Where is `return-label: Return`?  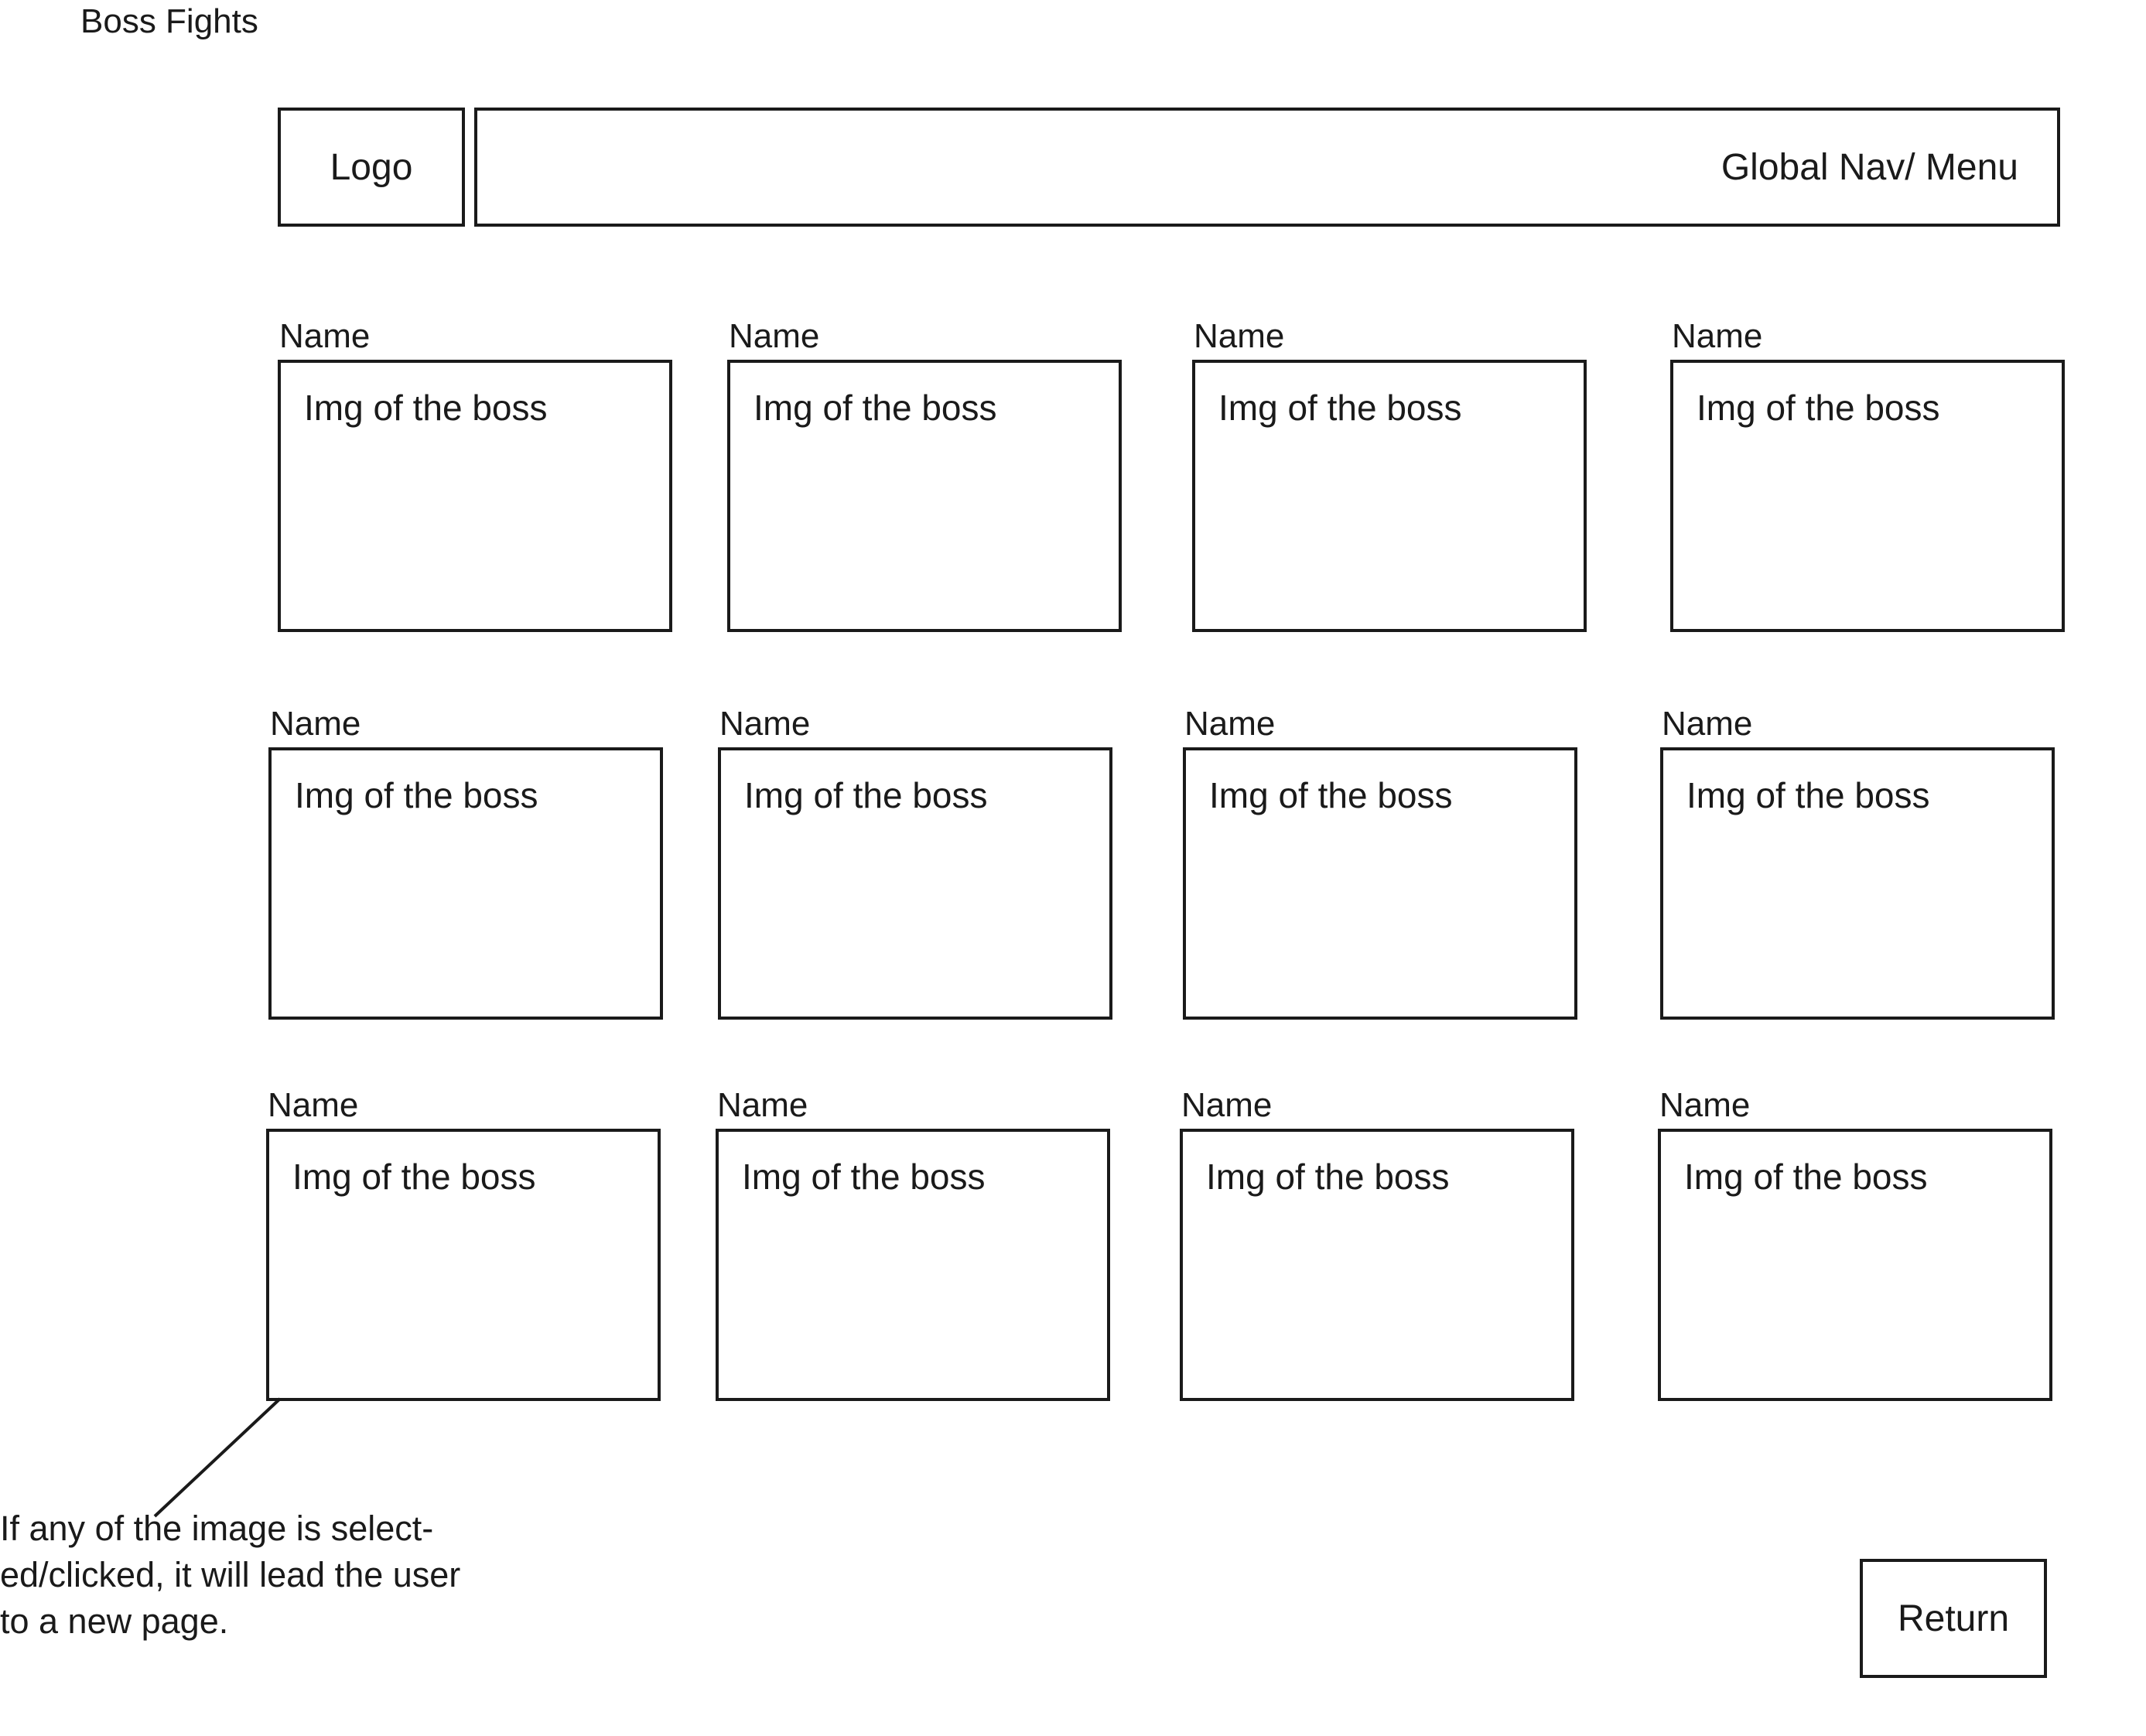
return-label: Return is located at coordinates (1953, 1618).